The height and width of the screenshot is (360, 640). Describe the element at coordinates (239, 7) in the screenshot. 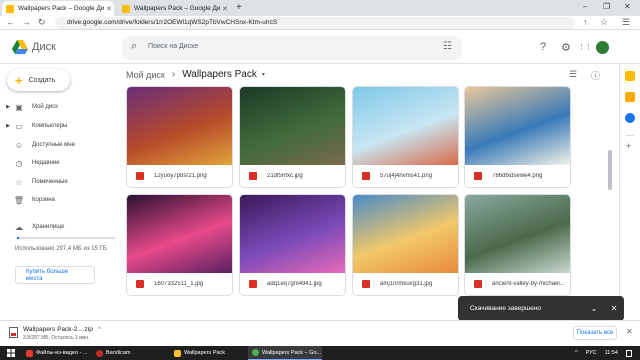

I see `new-tab-button: +` at that location.